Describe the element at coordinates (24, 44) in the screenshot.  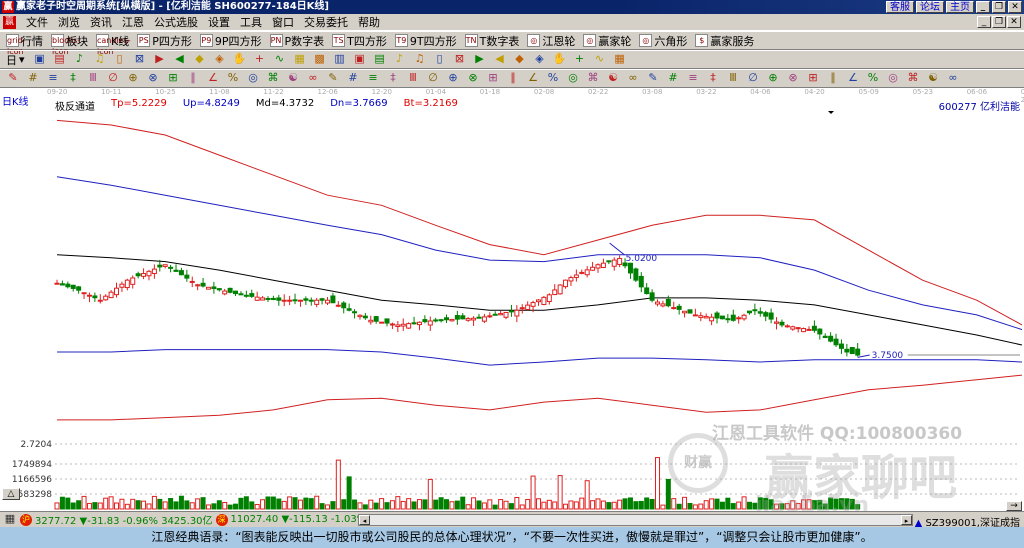
I see `toolbar-button-0: grid-icon 行情` at that location.